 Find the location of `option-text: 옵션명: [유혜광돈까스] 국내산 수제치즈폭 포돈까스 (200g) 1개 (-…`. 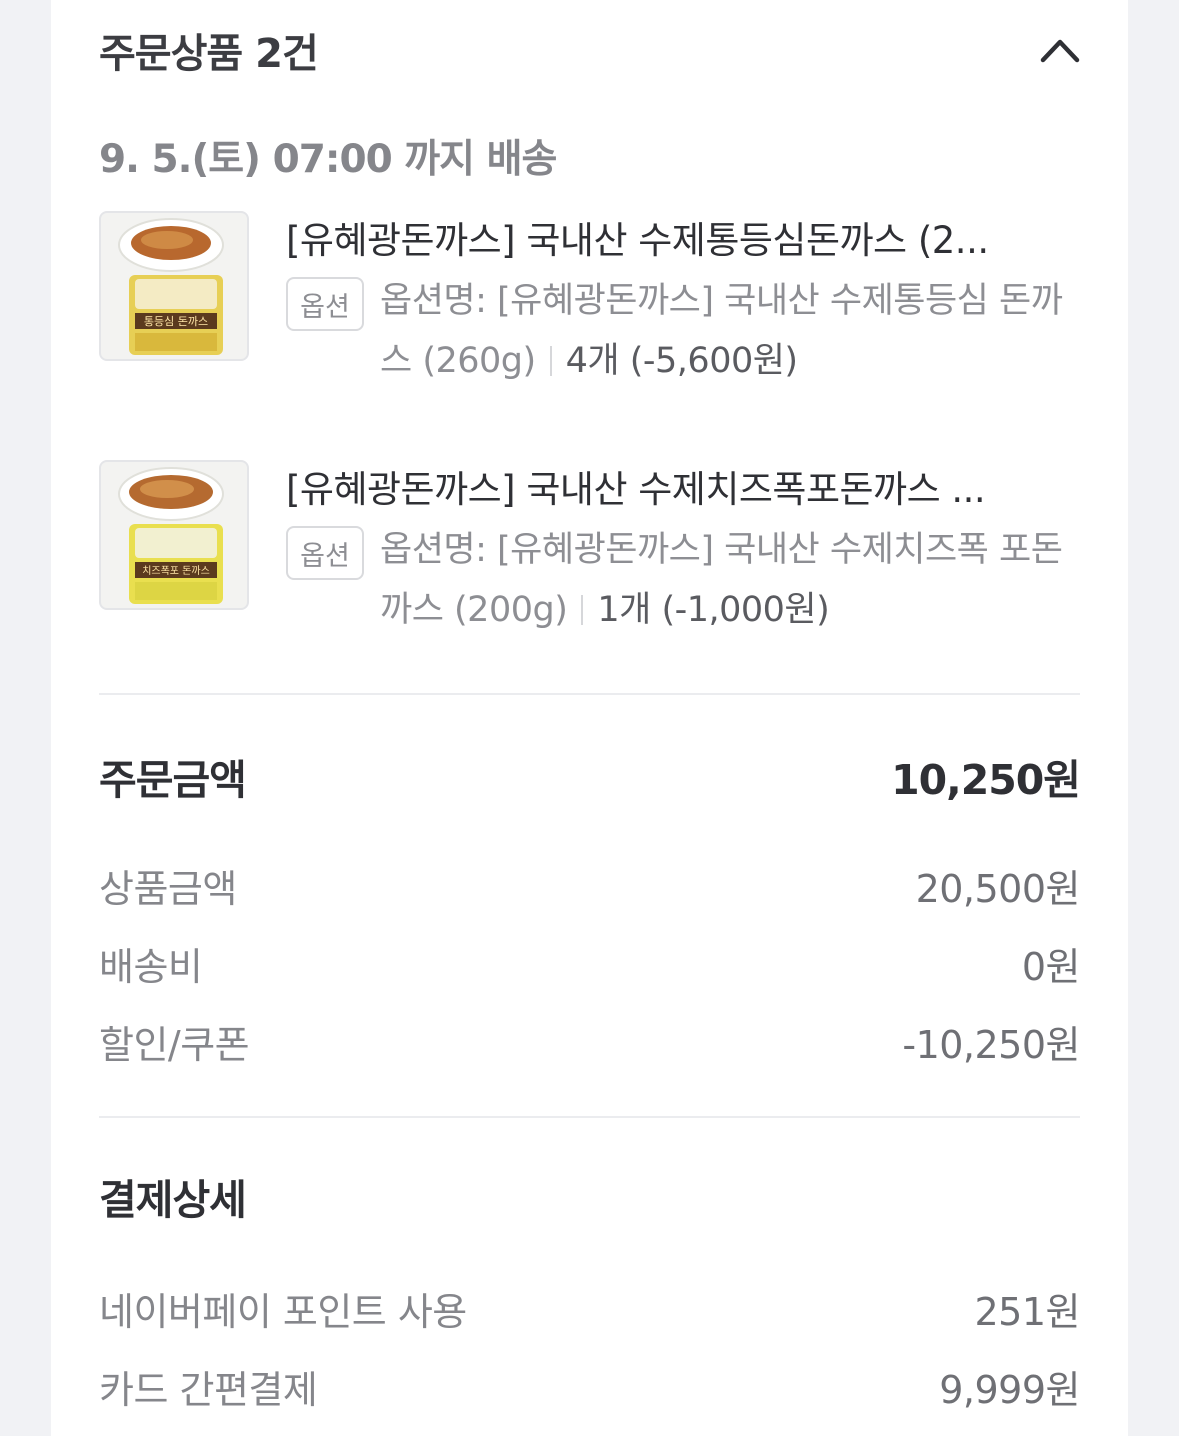

option-text: 옵션명: [유혜광돈까스] 국내산 수제치즈폭 포돈까스 (200g) 1개 (-… is located at coordinates (730, 580).